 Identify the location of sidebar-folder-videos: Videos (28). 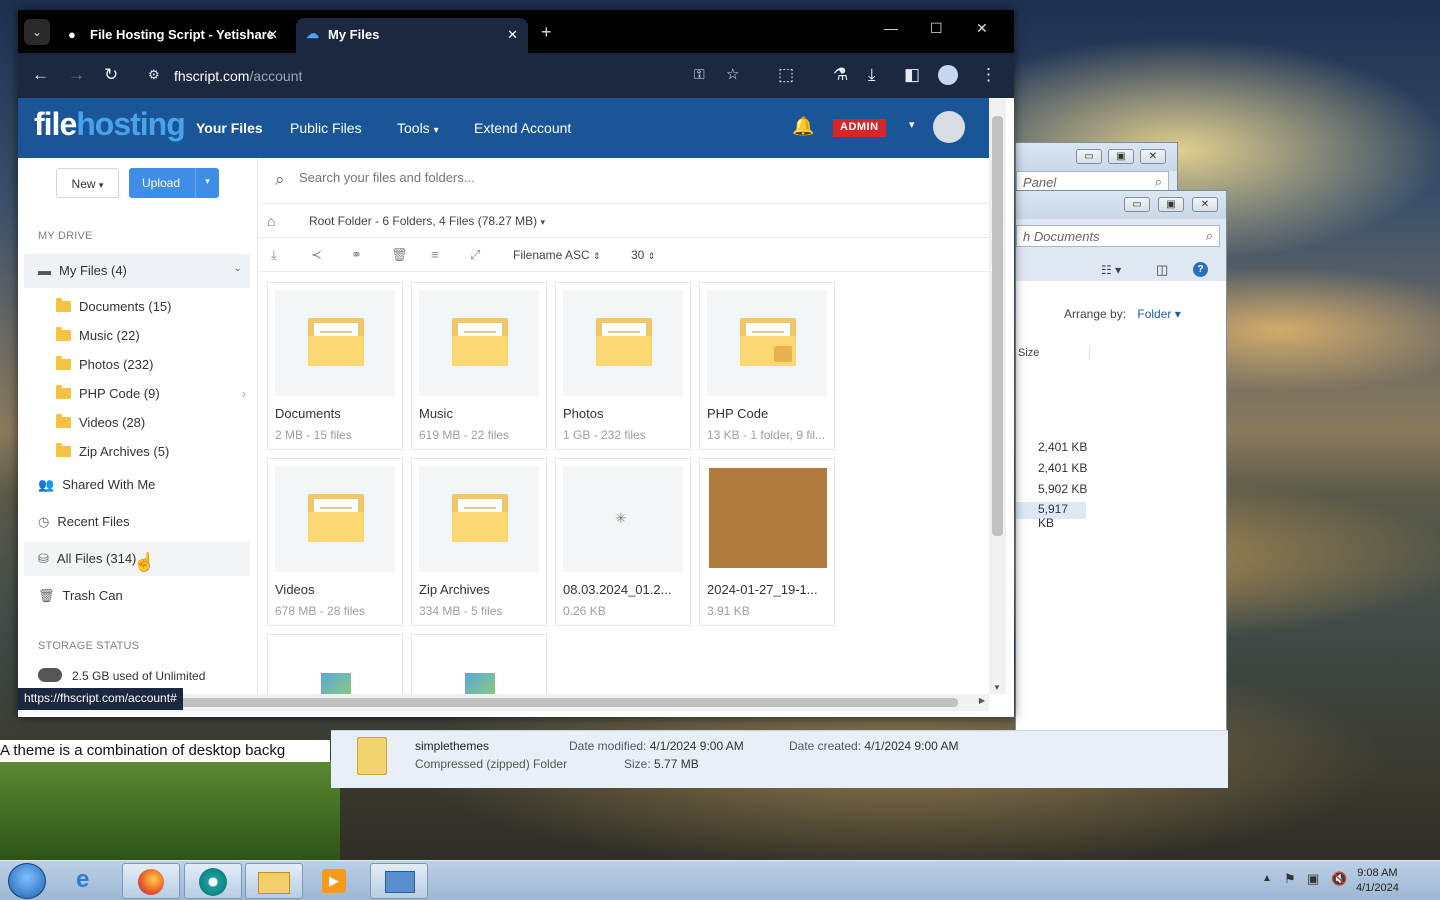
(100, 422).